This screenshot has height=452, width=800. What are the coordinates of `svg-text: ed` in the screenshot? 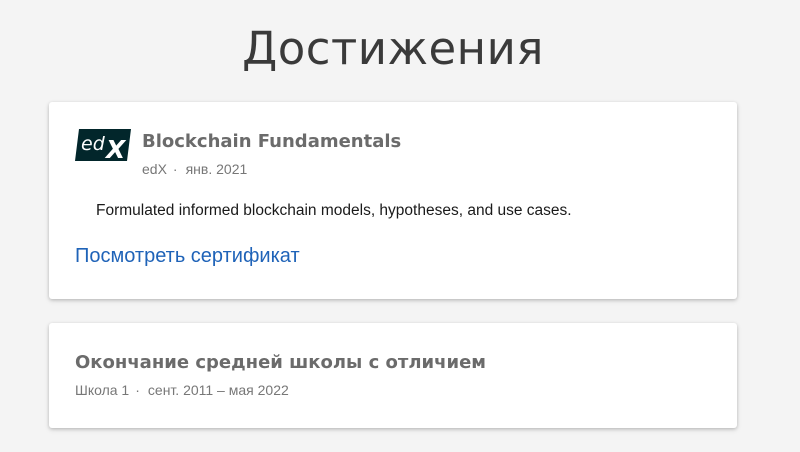 It's located at (93, 144).